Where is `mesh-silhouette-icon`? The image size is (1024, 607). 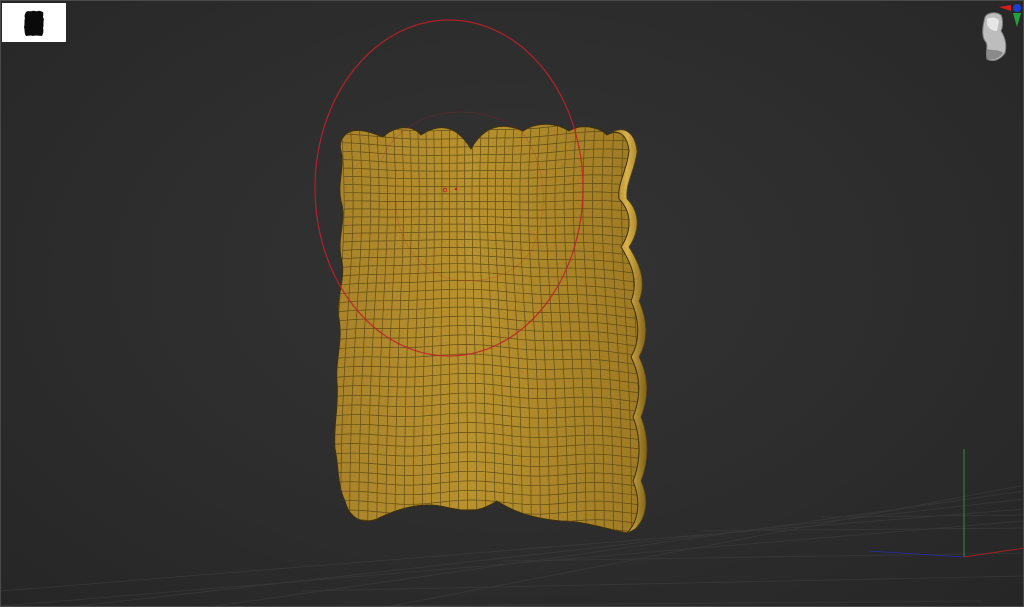
mesh-silhouette-icon is located at coordinates (34, 23).